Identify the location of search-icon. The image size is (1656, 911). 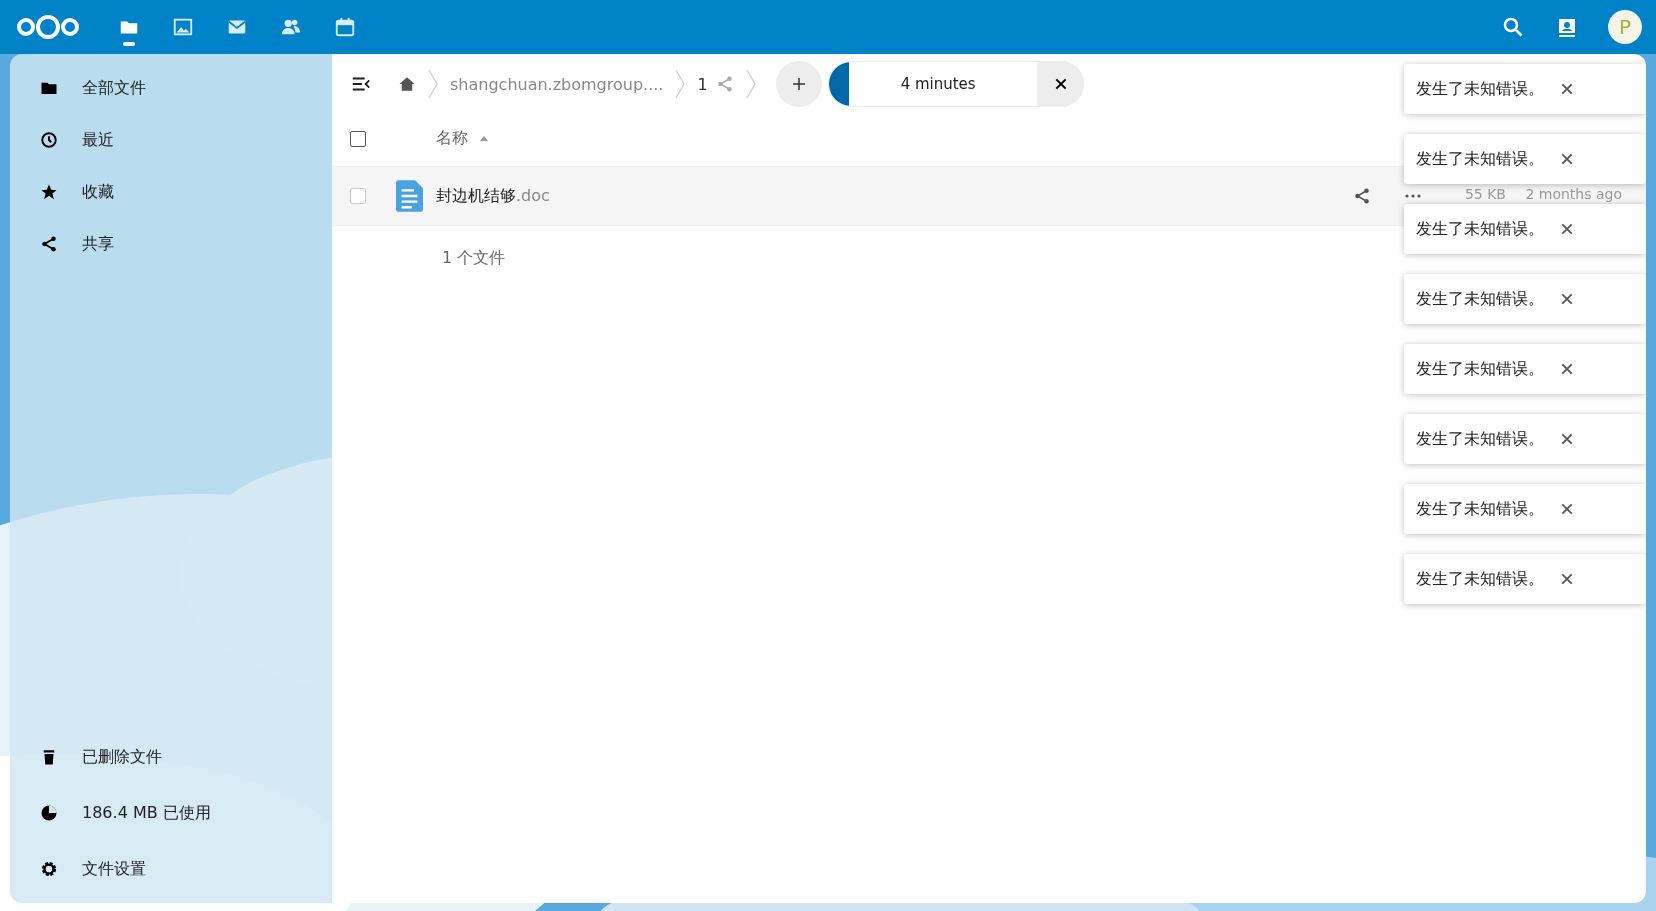
(1513, 27).